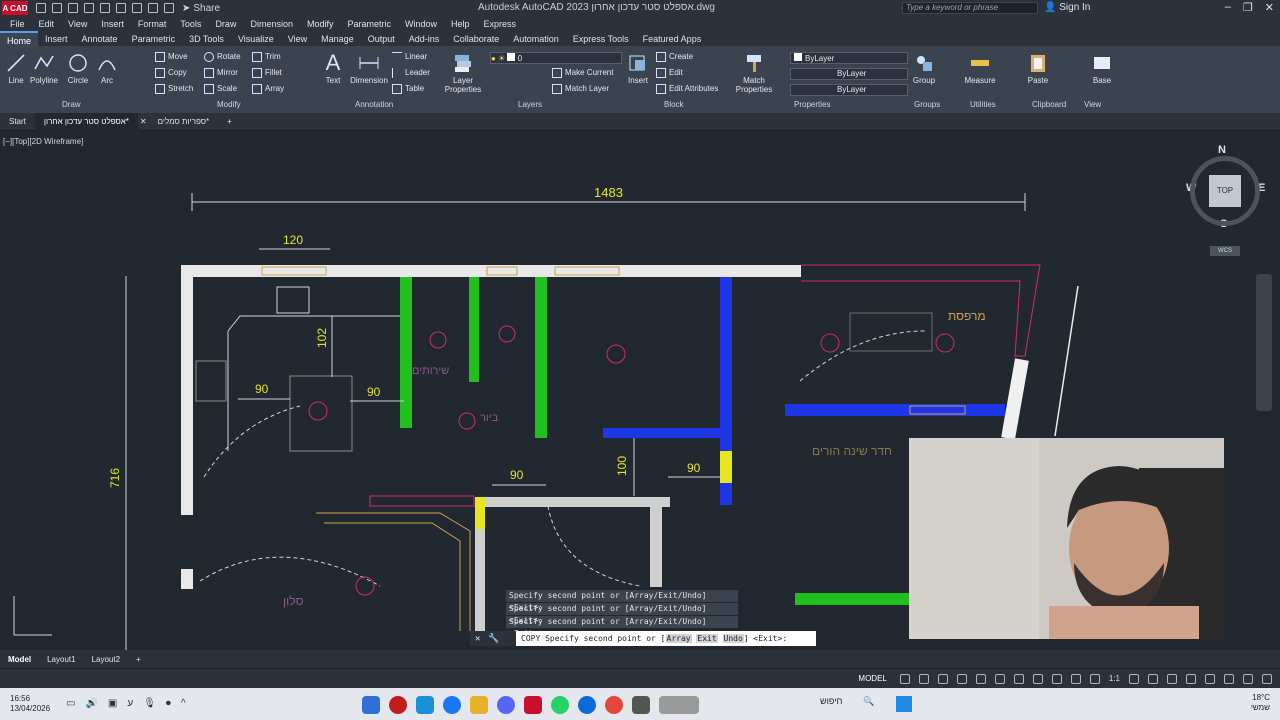 The image size is (1280, 720). Describe the element at coordinates (77, 24) in the screenshot. I see `menu-view: View` at that location.